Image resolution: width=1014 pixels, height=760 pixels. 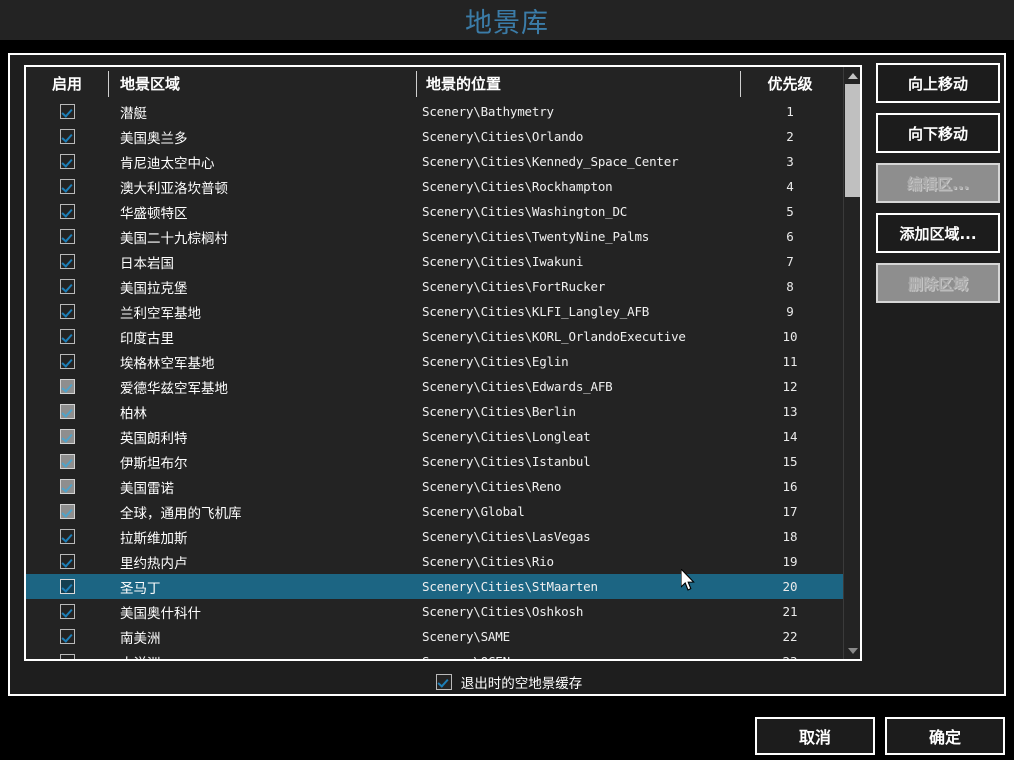 I want to click on table-row: 全球，通用的飞机库 Scenery\Global 17, so click(x=443, y=511).